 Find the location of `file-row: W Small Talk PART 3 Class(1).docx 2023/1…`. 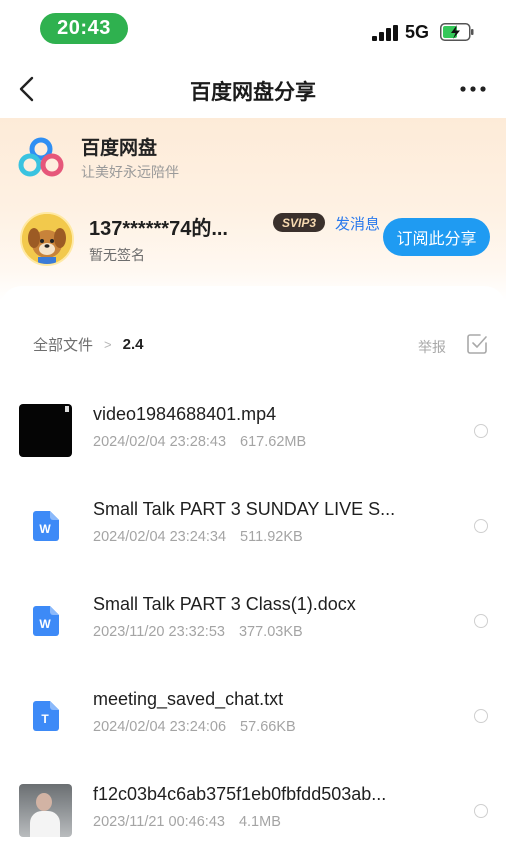

file-row: W Small Talk PART 3 Class(1).docx 2023/1… is located at coordinates (253, 641).